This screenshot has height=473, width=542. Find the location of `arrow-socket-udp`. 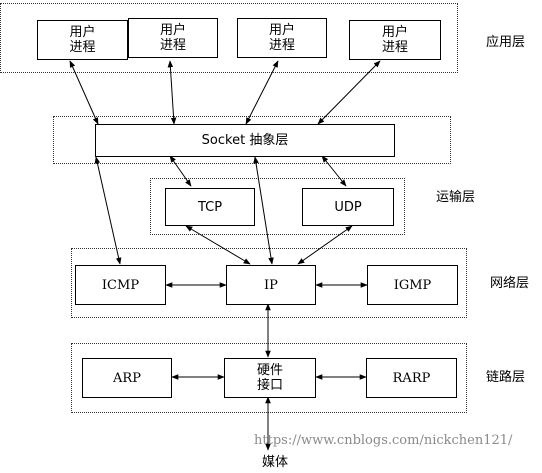

arrow-socket-udp is located at coordinates (334, 171).